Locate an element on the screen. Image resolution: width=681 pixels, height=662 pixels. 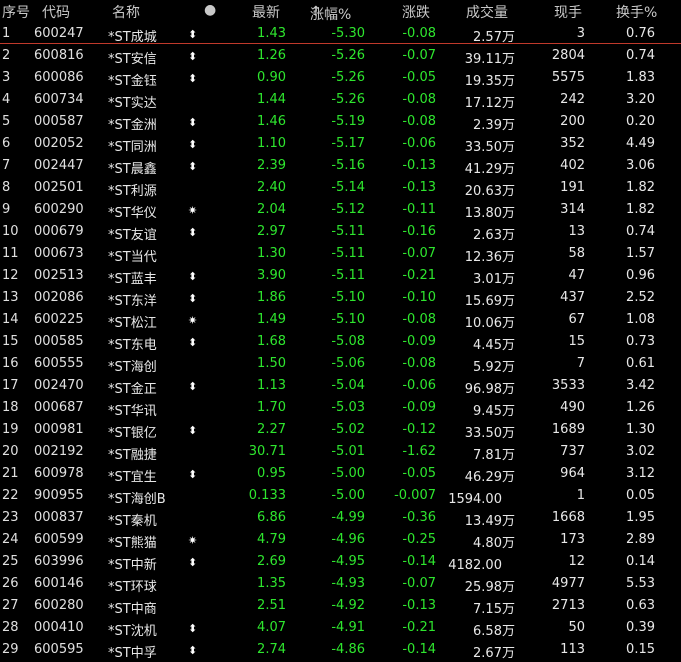
stock-code: 002447 is located at coordinates (59, 165).